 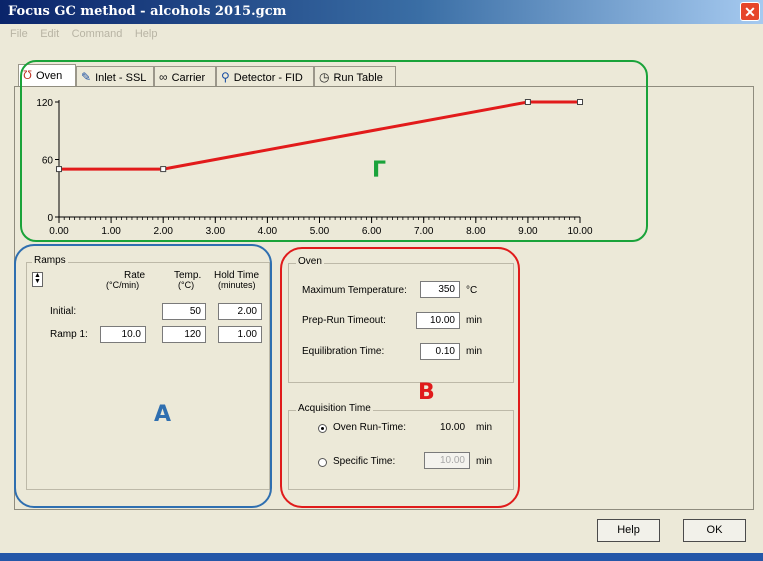 What do you see at coordinates (381, 34) in the screenshot?
I see `menu-bar: File Edit Command Help` at bounding box center [381, 34].